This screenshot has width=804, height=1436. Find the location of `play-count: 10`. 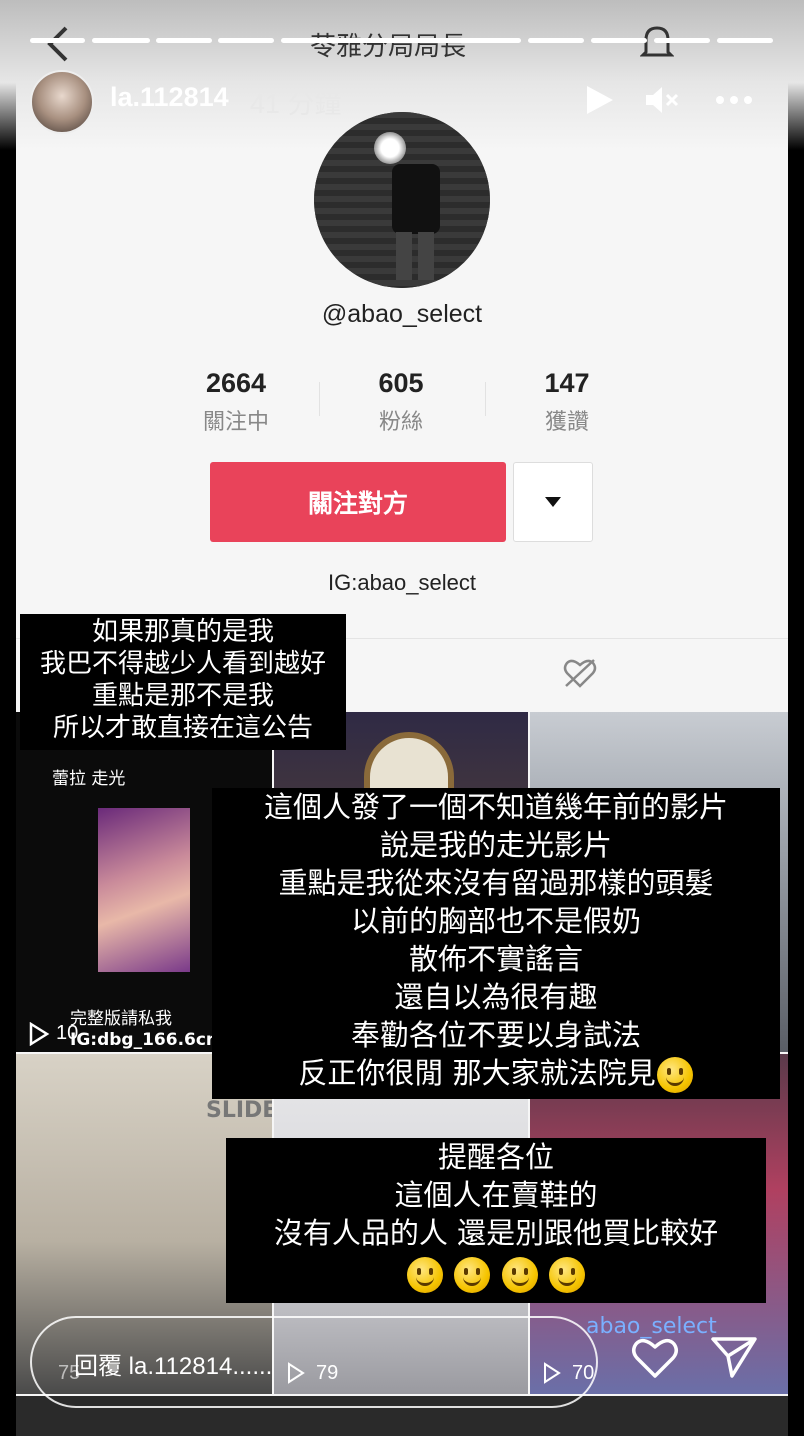

play-count: 10 is located at coordinates (67, 1033).